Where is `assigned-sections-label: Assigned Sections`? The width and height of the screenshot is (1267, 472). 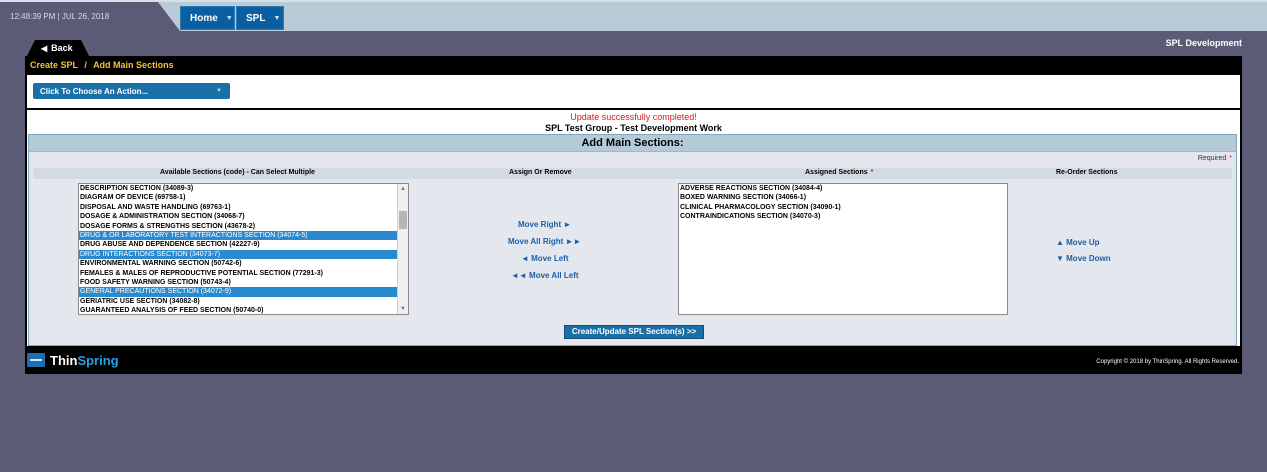 assigned-sections-label: Assigned Sections is located at coordinates (836, 172).